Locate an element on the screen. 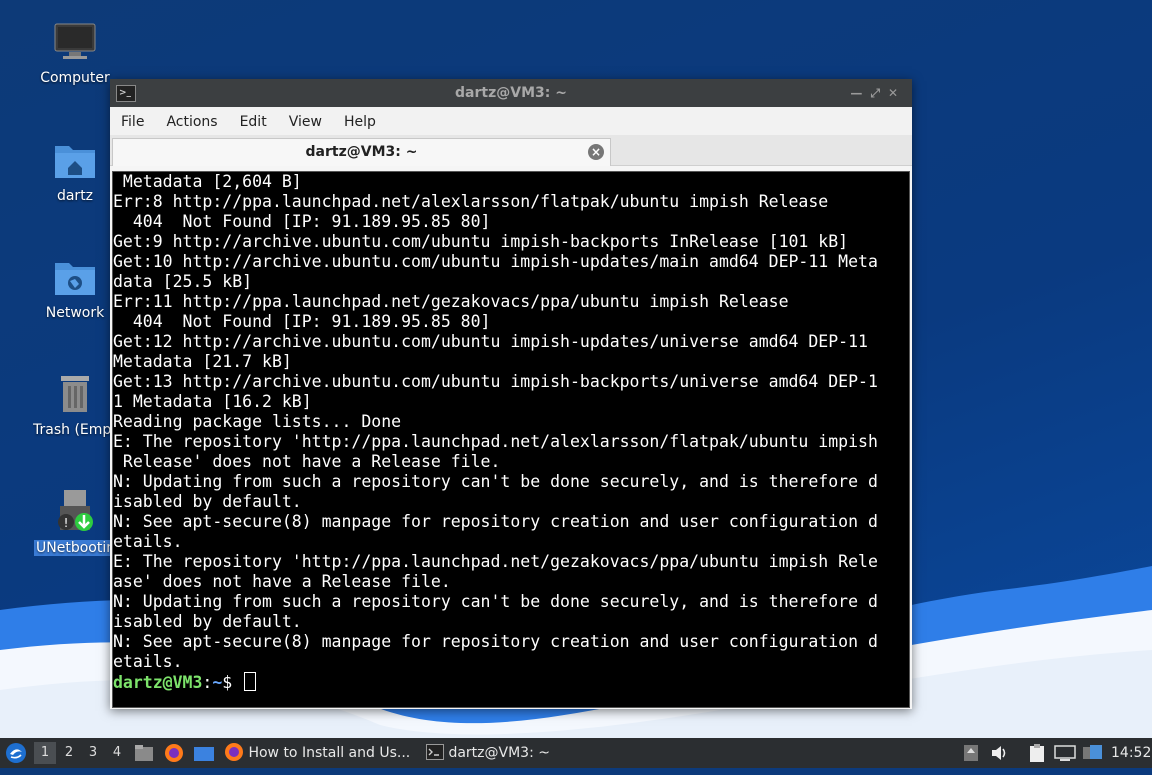  tab-bar: dartz@VM3: ~ × is located at coordinates (511, 150).